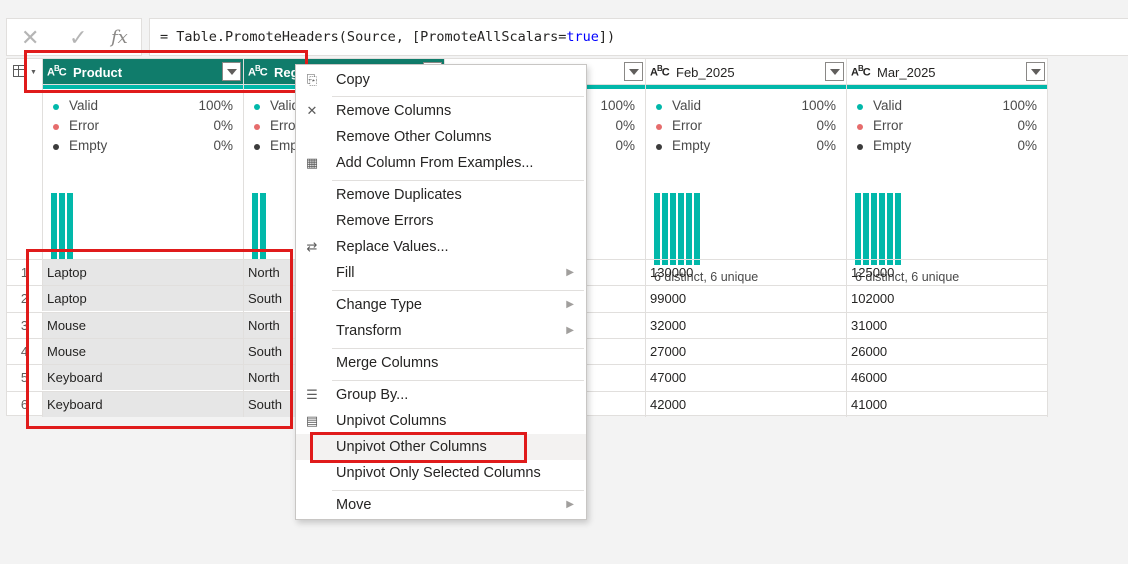 The height and width of the screenshot is (564, 1128). Describe the element at coordinates (441, 80) in the screenshot. I see `menu-item-copy: ⎘ Copy` at that location.